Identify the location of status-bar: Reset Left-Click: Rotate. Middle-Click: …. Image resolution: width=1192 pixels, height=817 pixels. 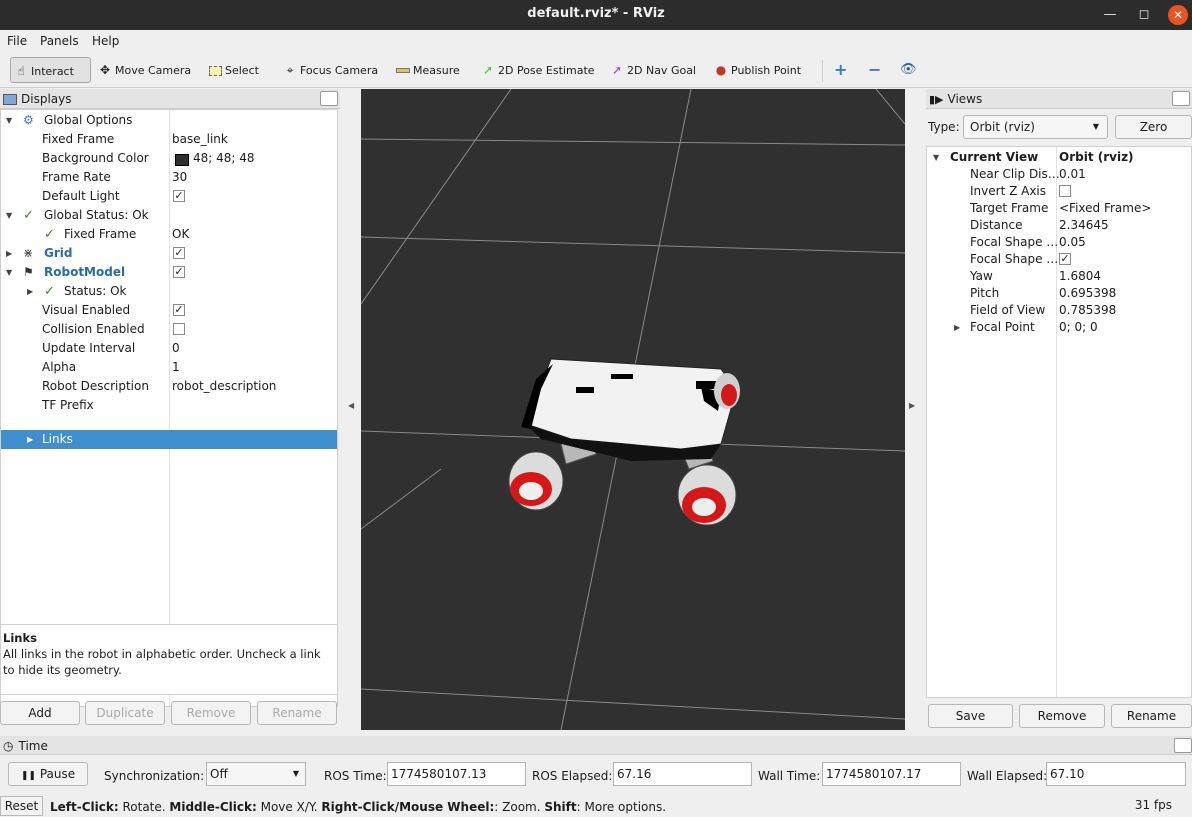
(596, 806).